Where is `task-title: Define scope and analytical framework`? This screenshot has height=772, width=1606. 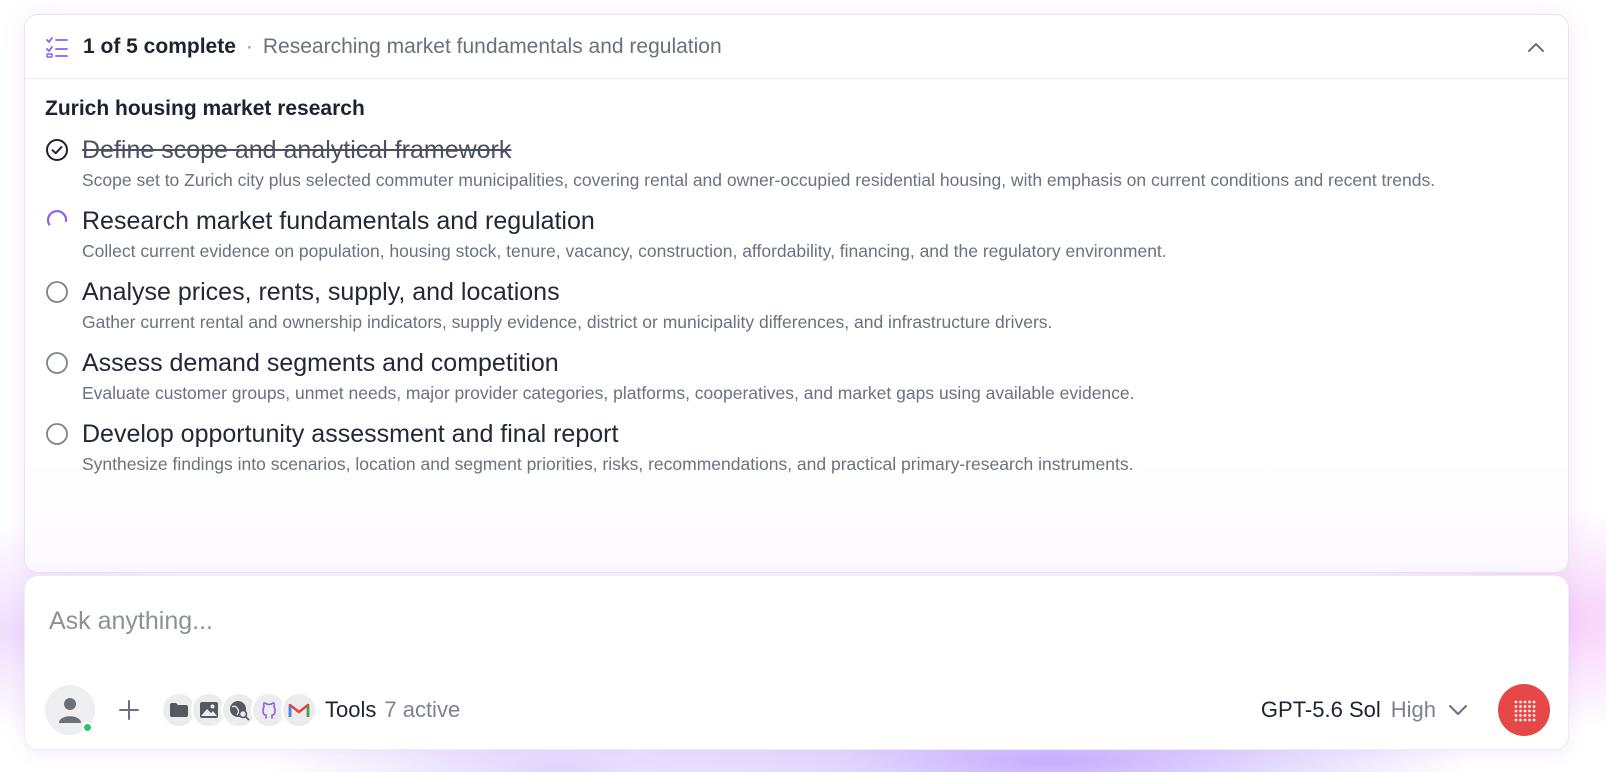
task-title: Define scope and analytical framework is located at coordinates (297, 150).